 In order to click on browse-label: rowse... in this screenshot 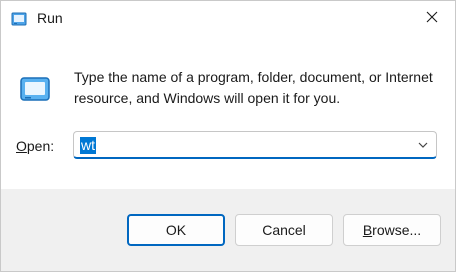, I will do `click(397, 230)`.